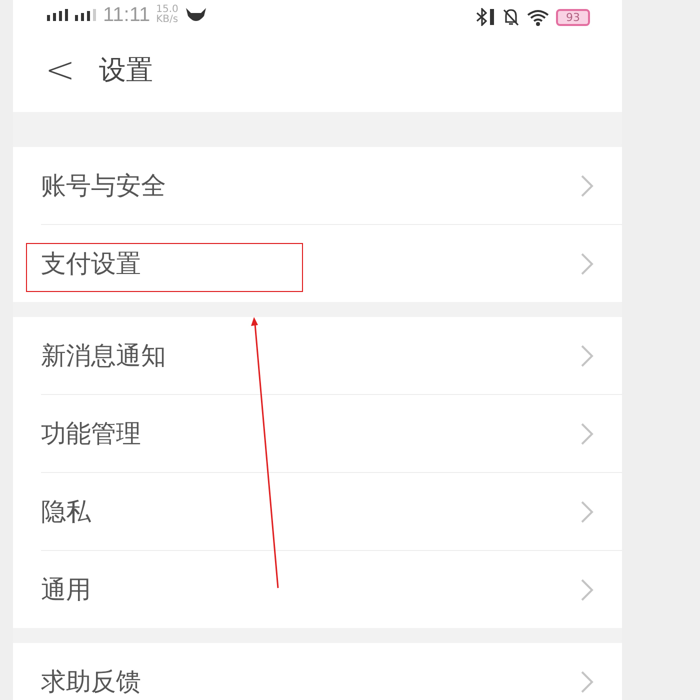  I want to click on item-label: 账号与安全, so click(103, 186).